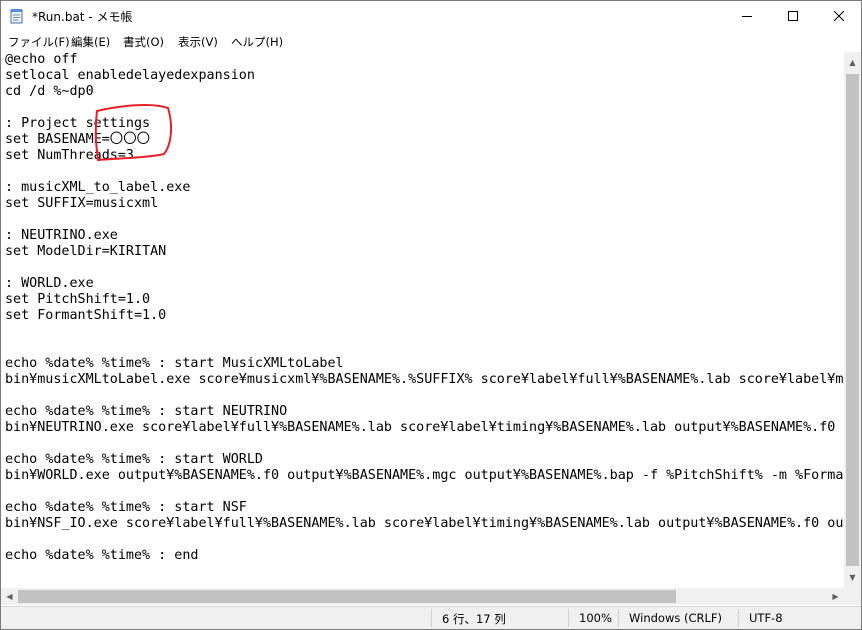  What do you see at coordinates (198, 42) in the screenshot?
I see `menu-view: 表示(V)` at bounding box center [198, 42].